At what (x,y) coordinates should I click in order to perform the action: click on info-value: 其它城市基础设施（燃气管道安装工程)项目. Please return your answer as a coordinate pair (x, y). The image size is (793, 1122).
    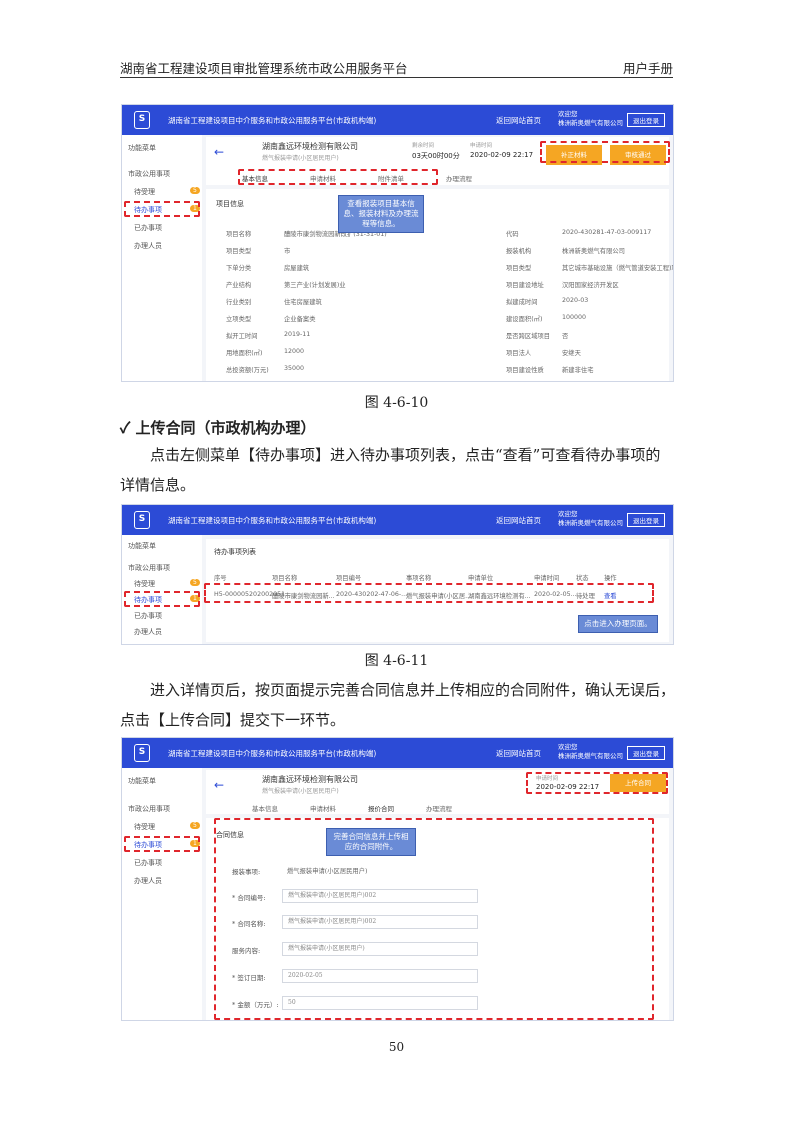
    Looking at the image, I should click on (618, 268).